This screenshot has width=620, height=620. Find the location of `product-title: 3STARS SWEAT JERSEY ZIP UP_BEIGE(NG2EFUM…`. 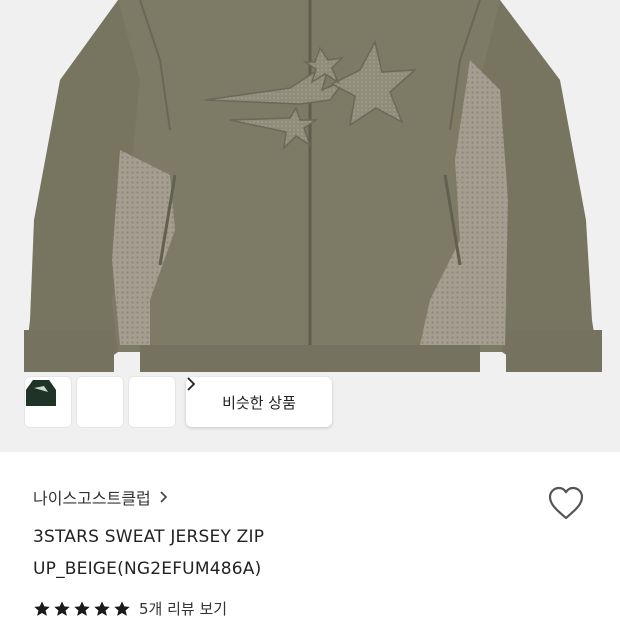

product-title: 3STARS SWEAT JERSEY ZIP UP_BEIGE(NG2EFUM… is located at coordinates (149, 553).